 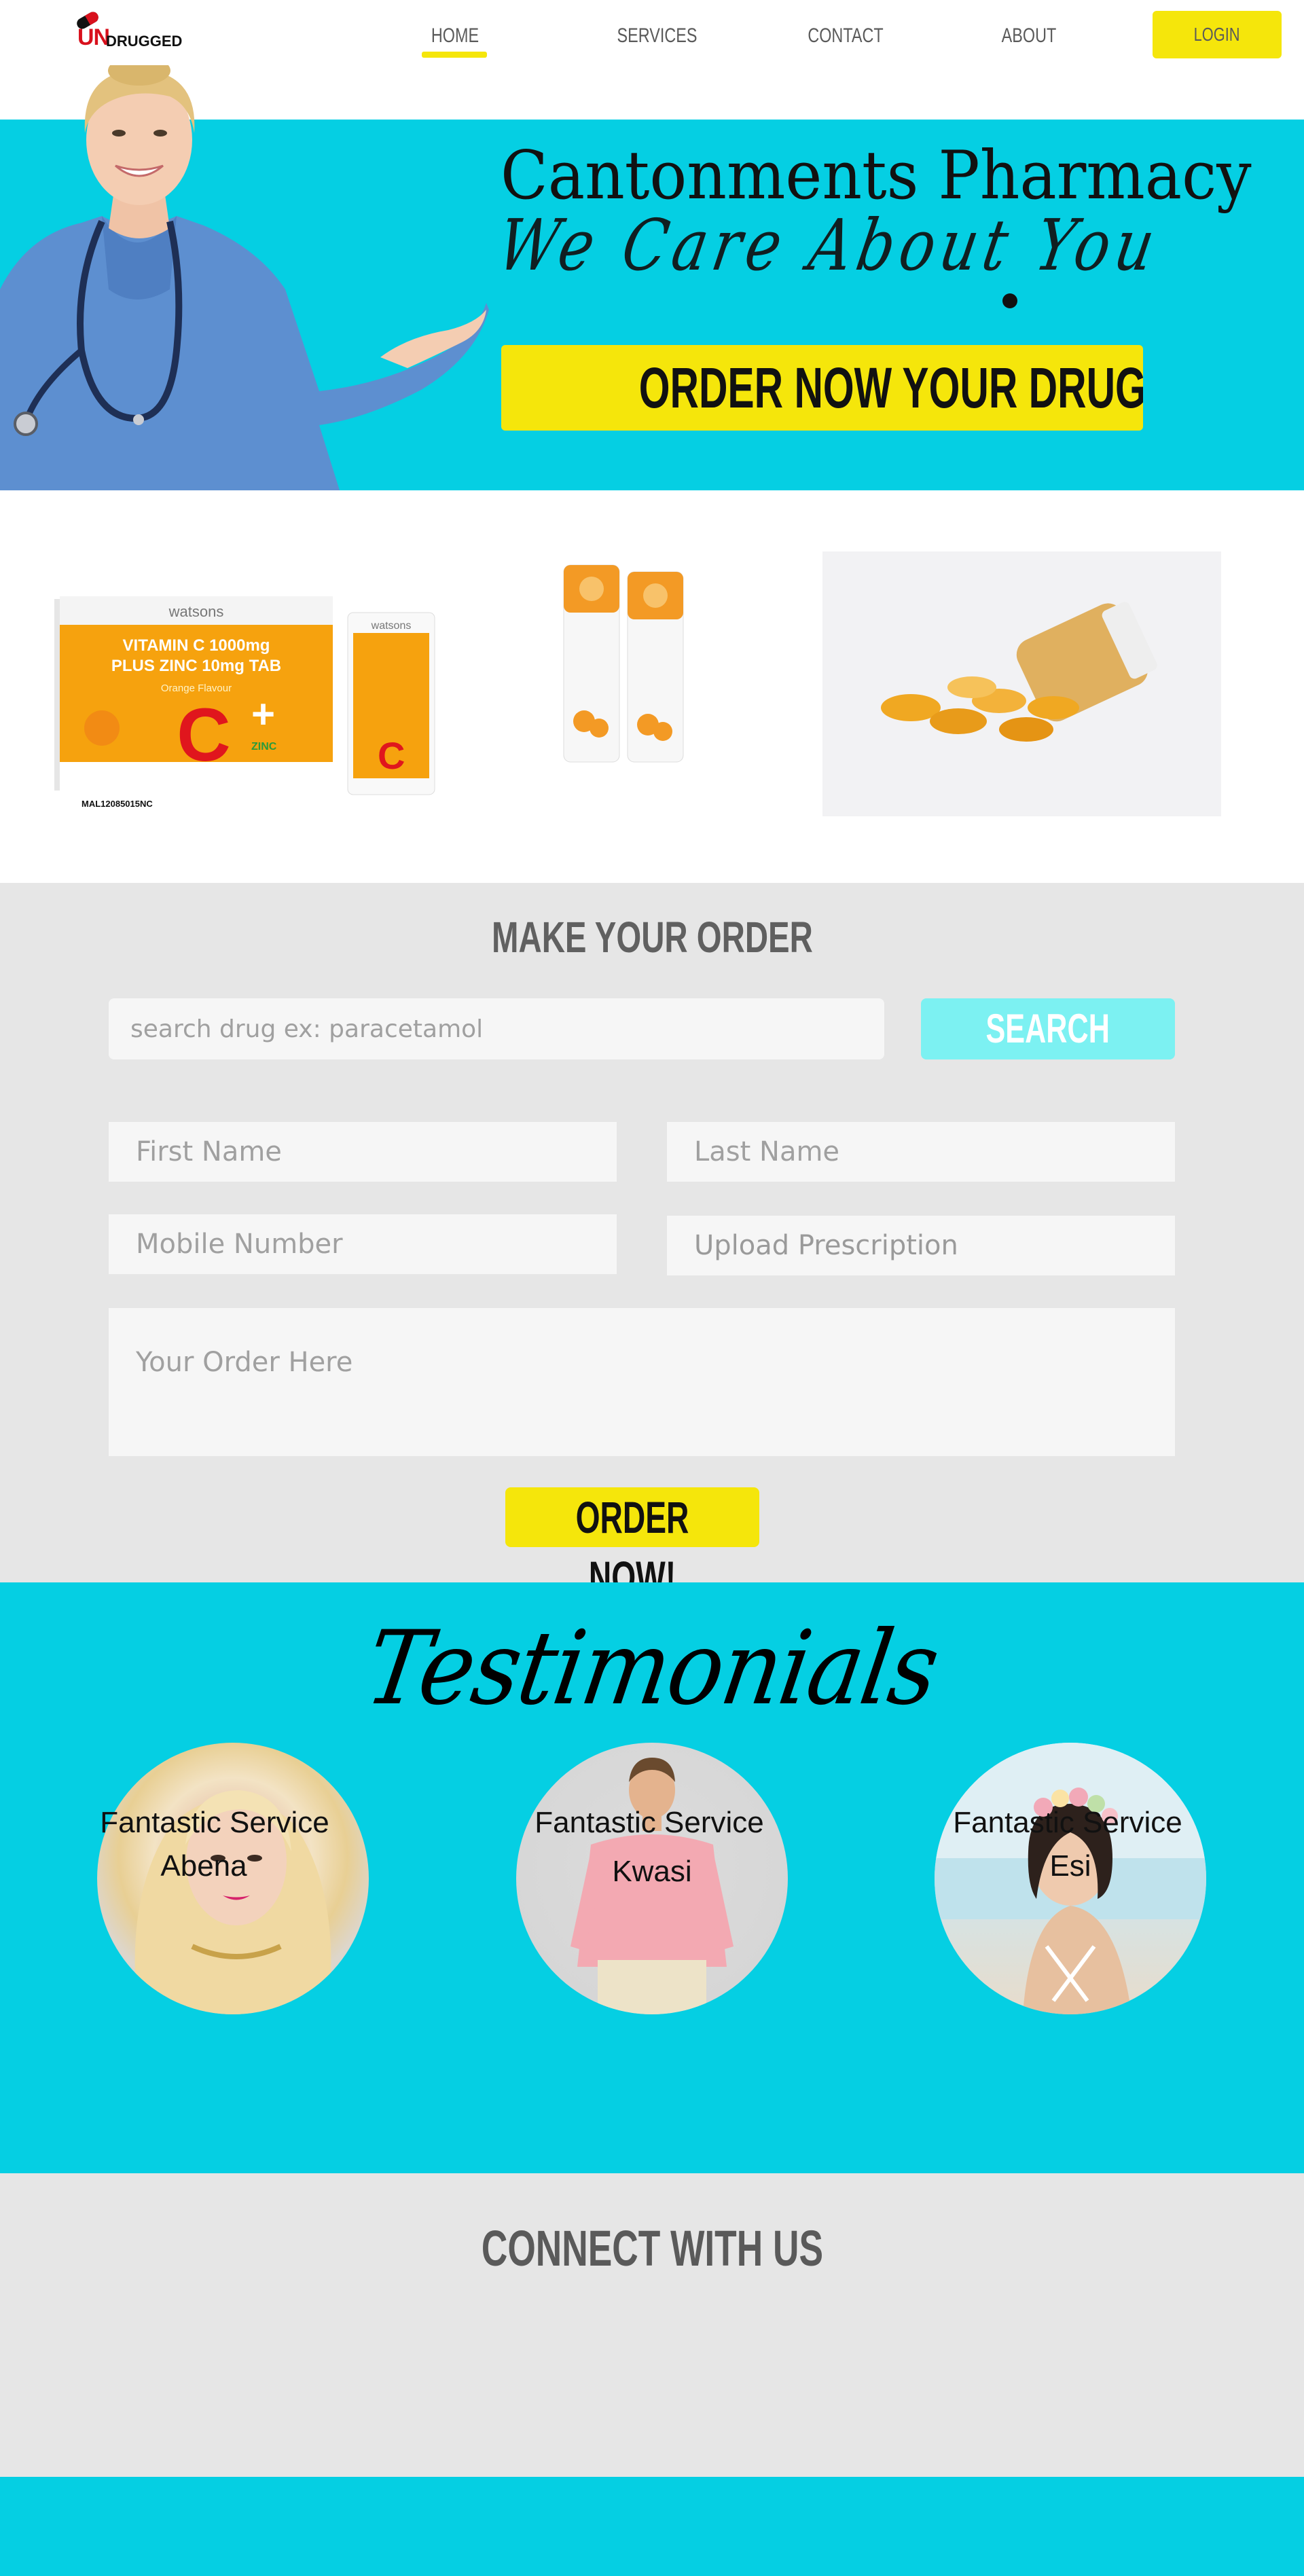 I want to click on testimonials-heading: Testimonials, so click(x=652, y=1669).